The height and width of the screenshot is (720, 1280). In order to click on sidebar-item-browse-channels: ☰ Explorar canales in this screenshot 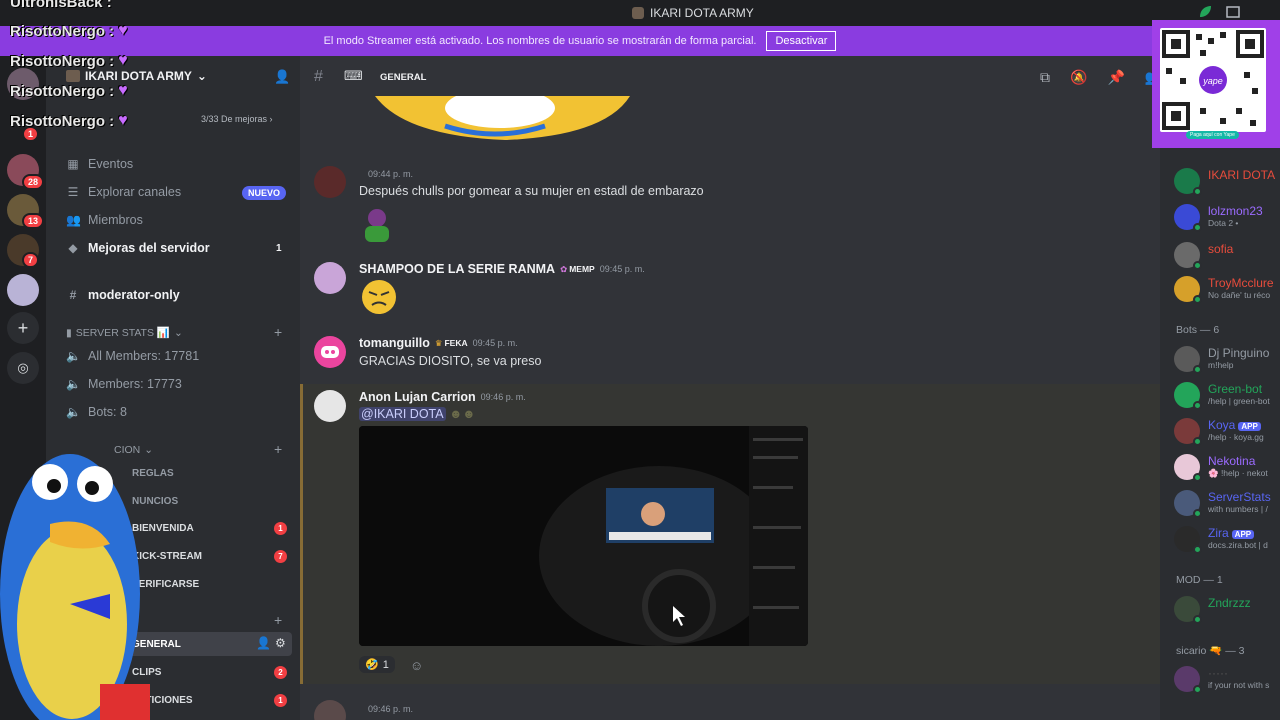, I will do `click(124, 192)`.